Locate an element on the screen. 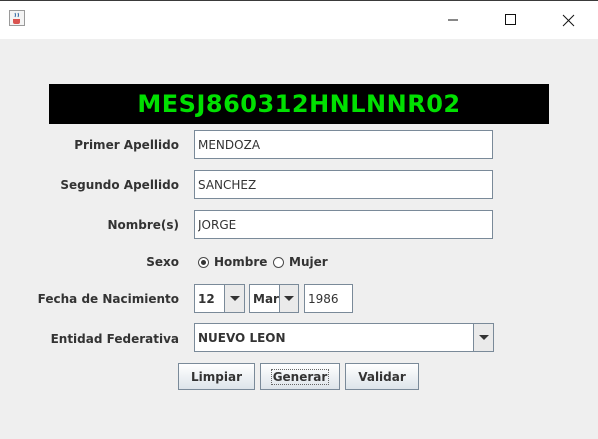 Image resolution: width=598 pixels, height=439 pixels. maximize-button is located at coordinates (510, 20).